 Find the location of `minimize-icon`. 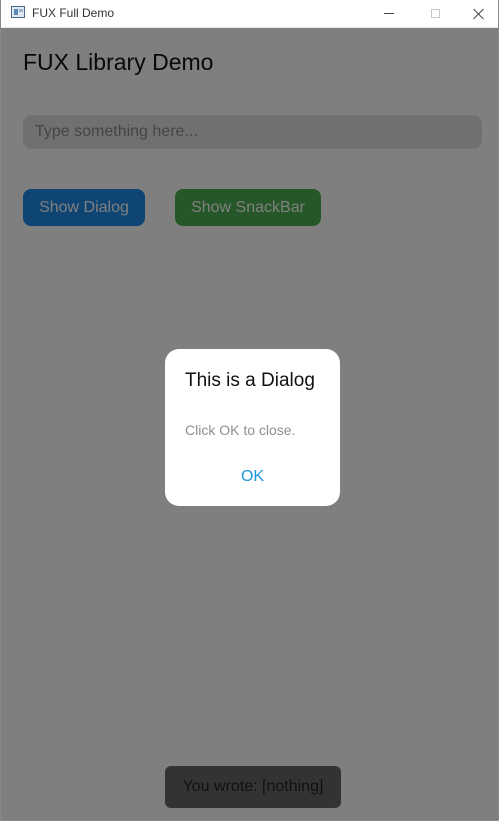

minimize-icon is located at coordinates (389, 13).